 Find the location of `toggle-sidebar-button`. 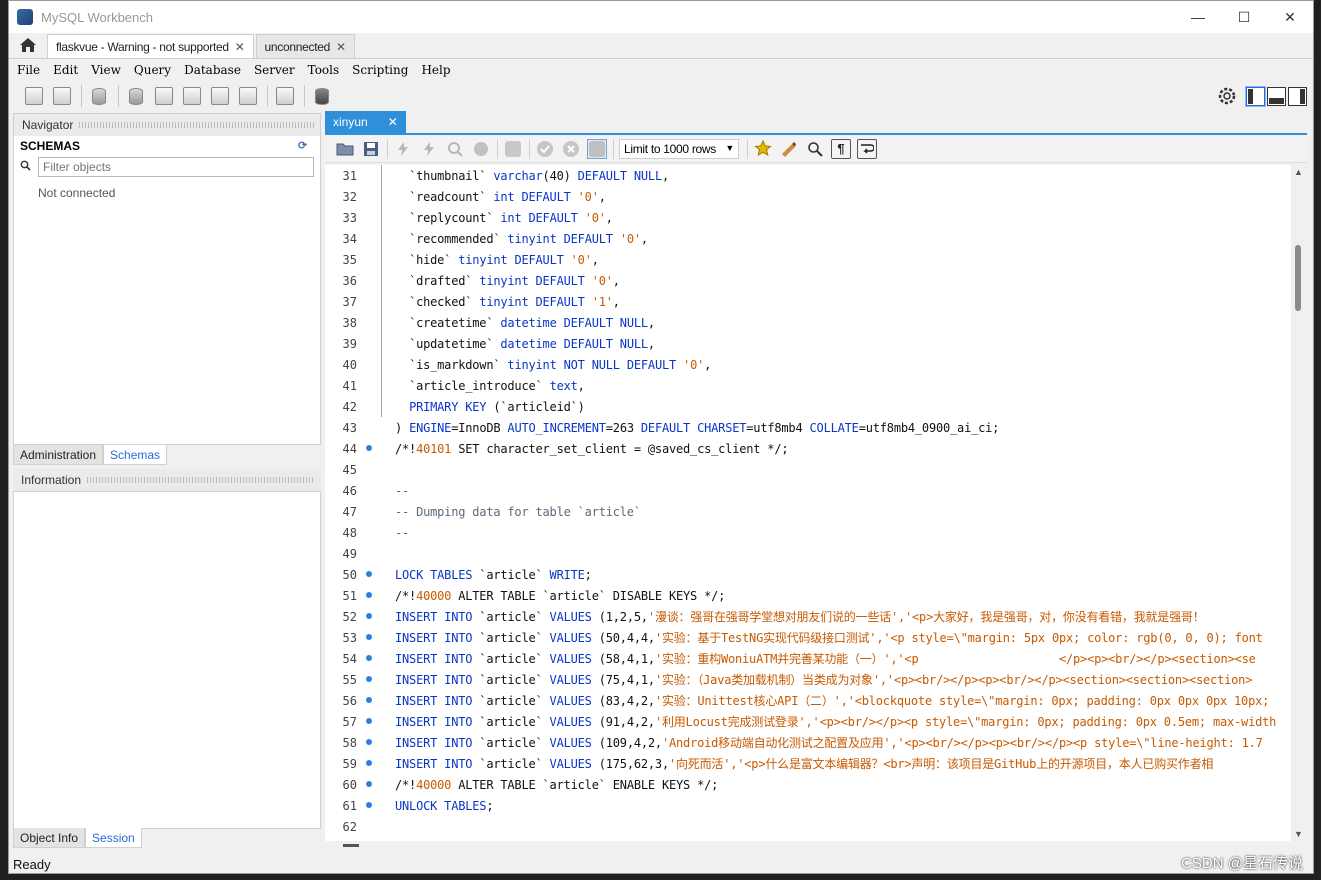

toggle-sidebar-button is located at coordinates (1255, 96).